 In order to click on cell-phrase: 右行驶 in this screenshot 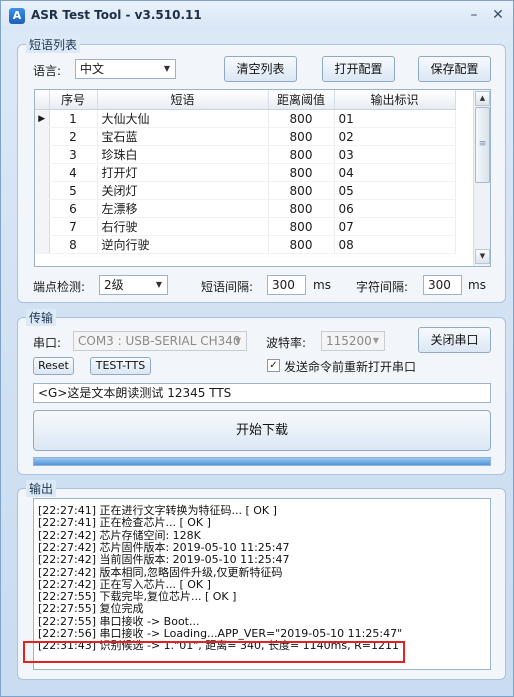, I will do `click(183, 226)`.